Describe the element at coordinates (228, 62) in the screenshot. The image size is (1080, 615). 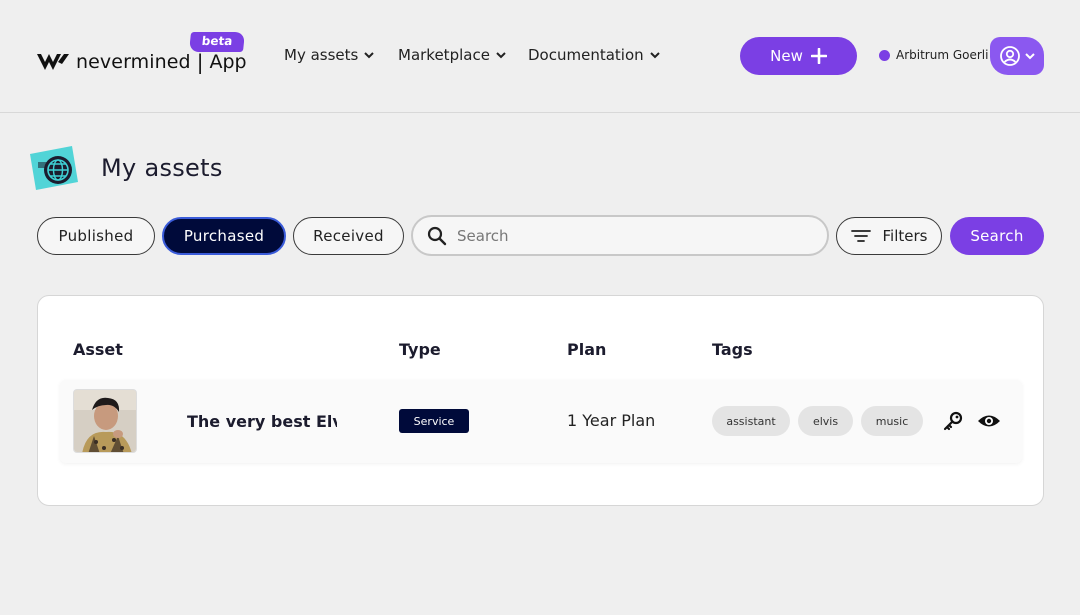
I see `logo-app-text: App` at that location.